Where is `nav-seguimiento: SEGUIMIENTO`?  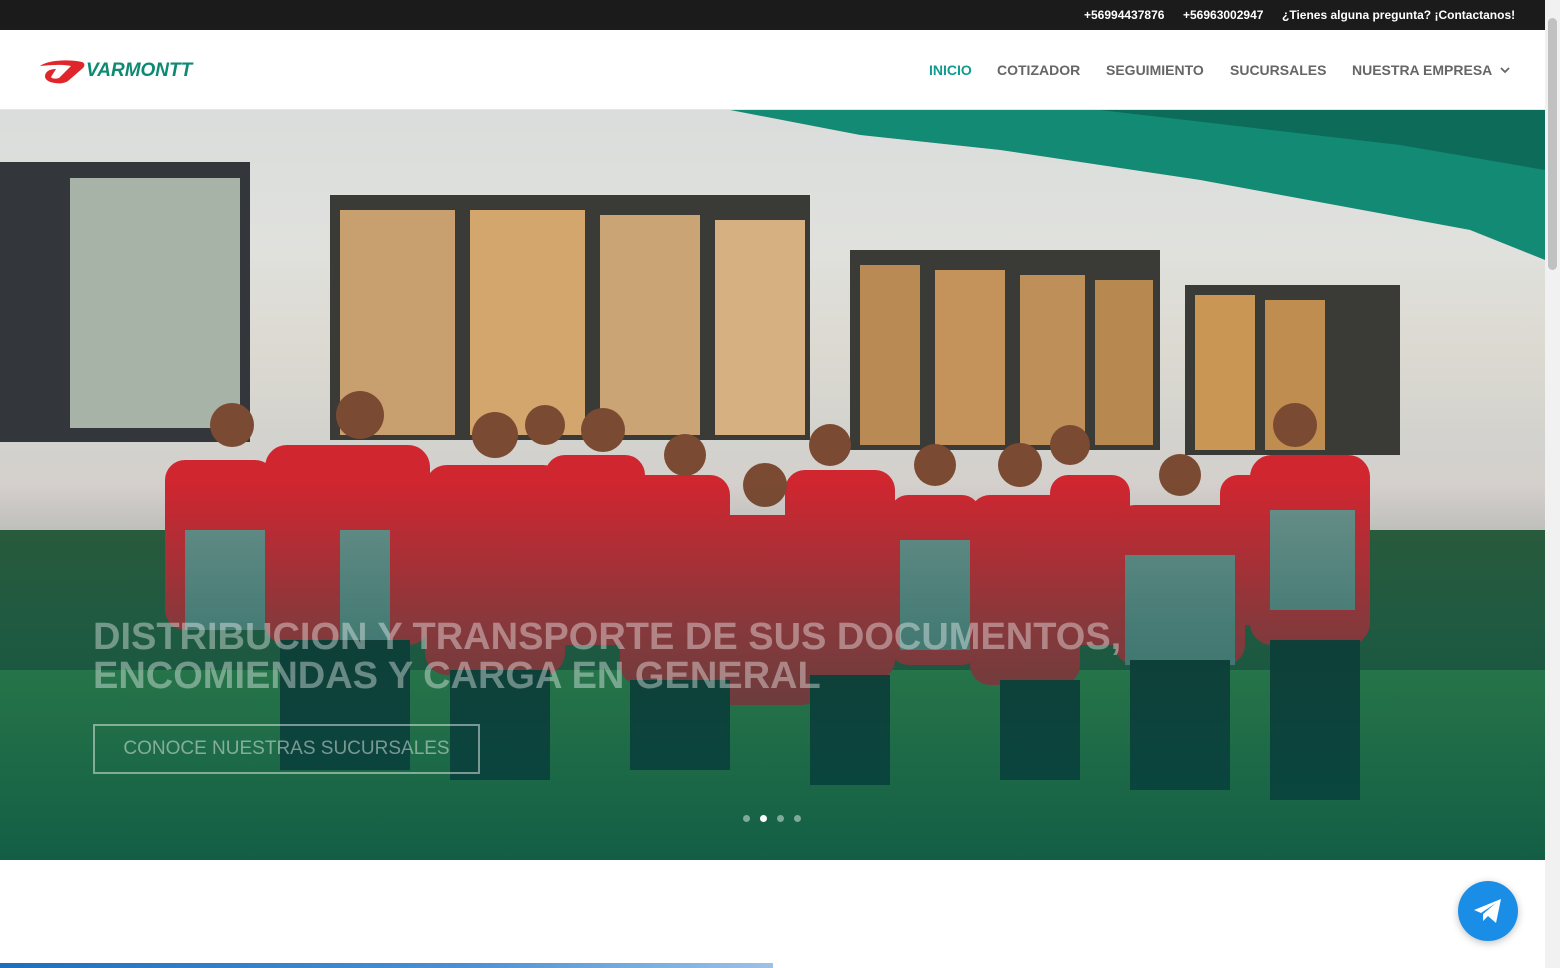 nav-seguimiento: SEGUIMIENTO is located at coordinates (1155, 70).